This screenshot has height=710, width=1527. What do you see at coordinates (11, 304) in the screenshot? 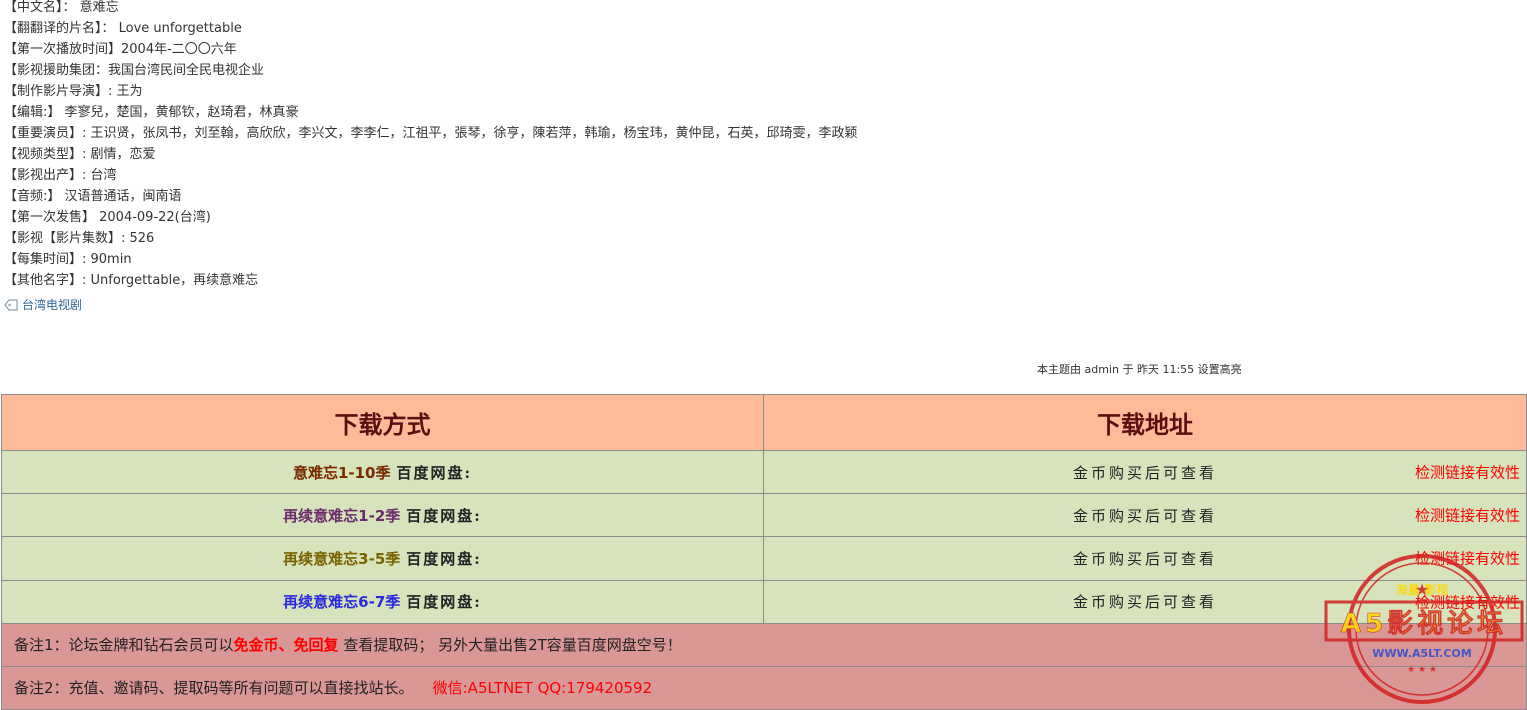
I see `tag-icon` at bounding box center [11, 304].